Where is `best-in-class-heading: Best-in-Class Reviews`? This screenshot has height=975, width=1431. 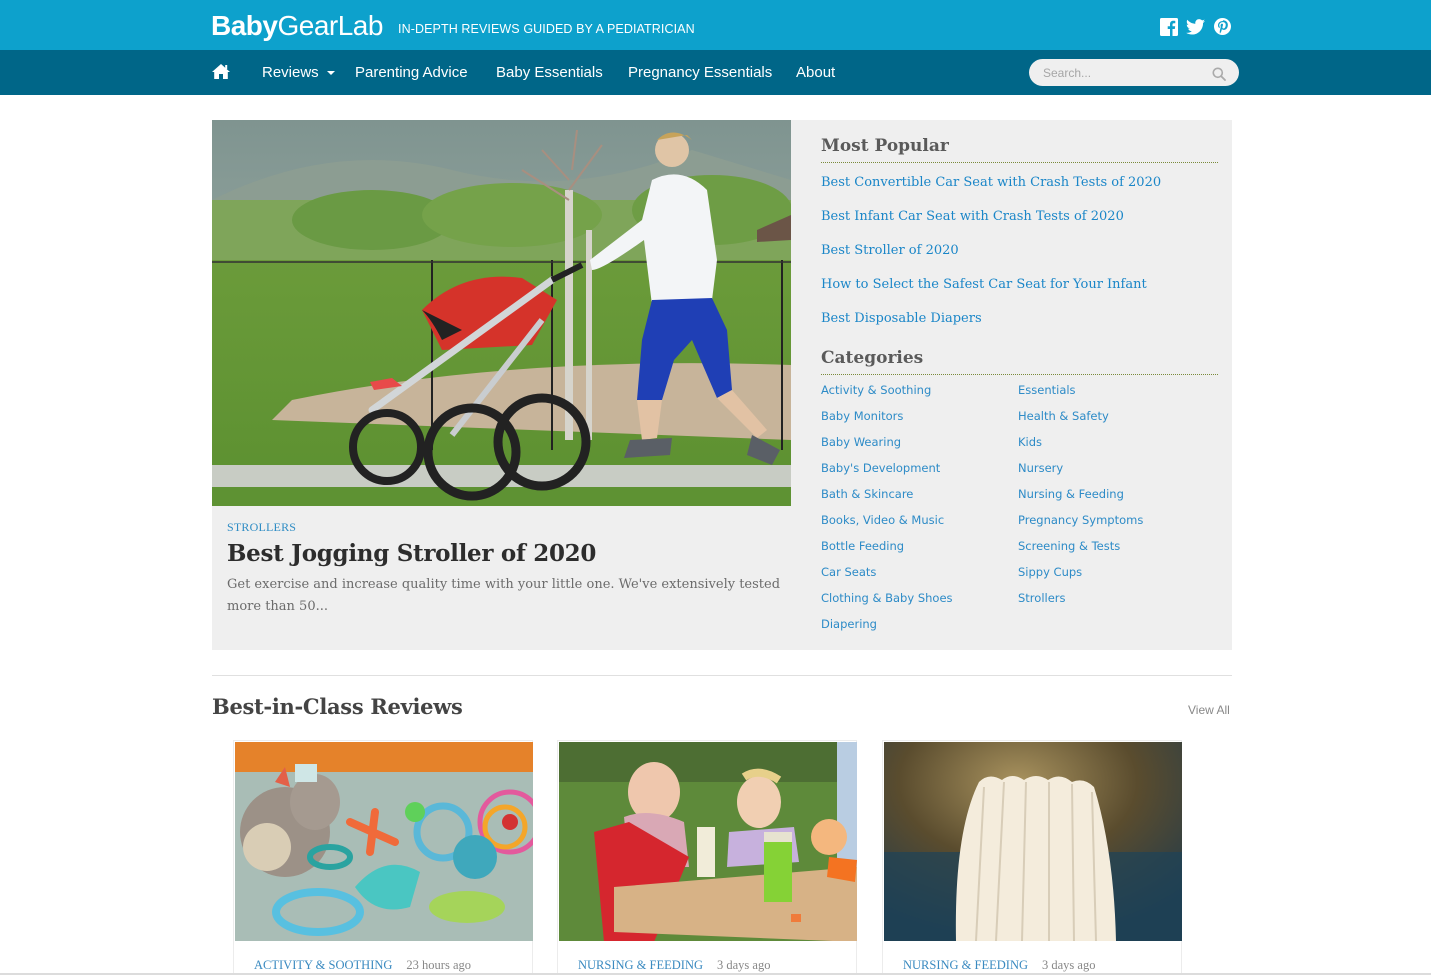
best-in-class-heading: Best-in-Class Reviews is located at coordinates (337, 706).